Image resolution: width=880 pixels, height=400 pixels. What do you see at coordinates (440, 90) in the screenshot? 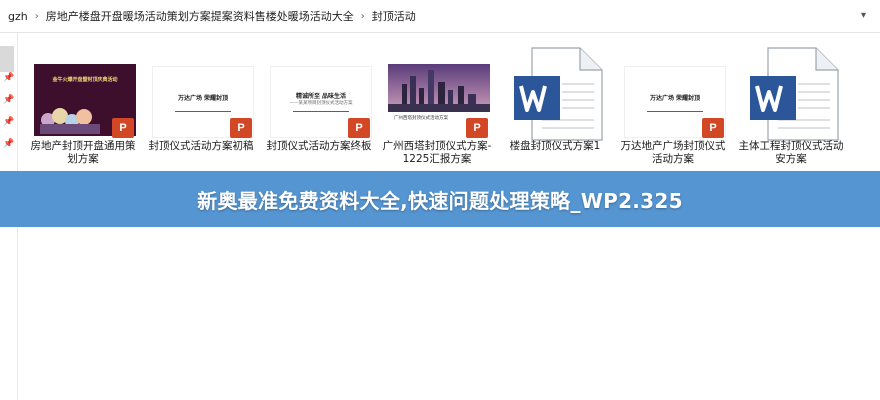
I see `file-thumbnail: 广州西塔封顶仪式活动方案 P` at bounding box center [440, 90].